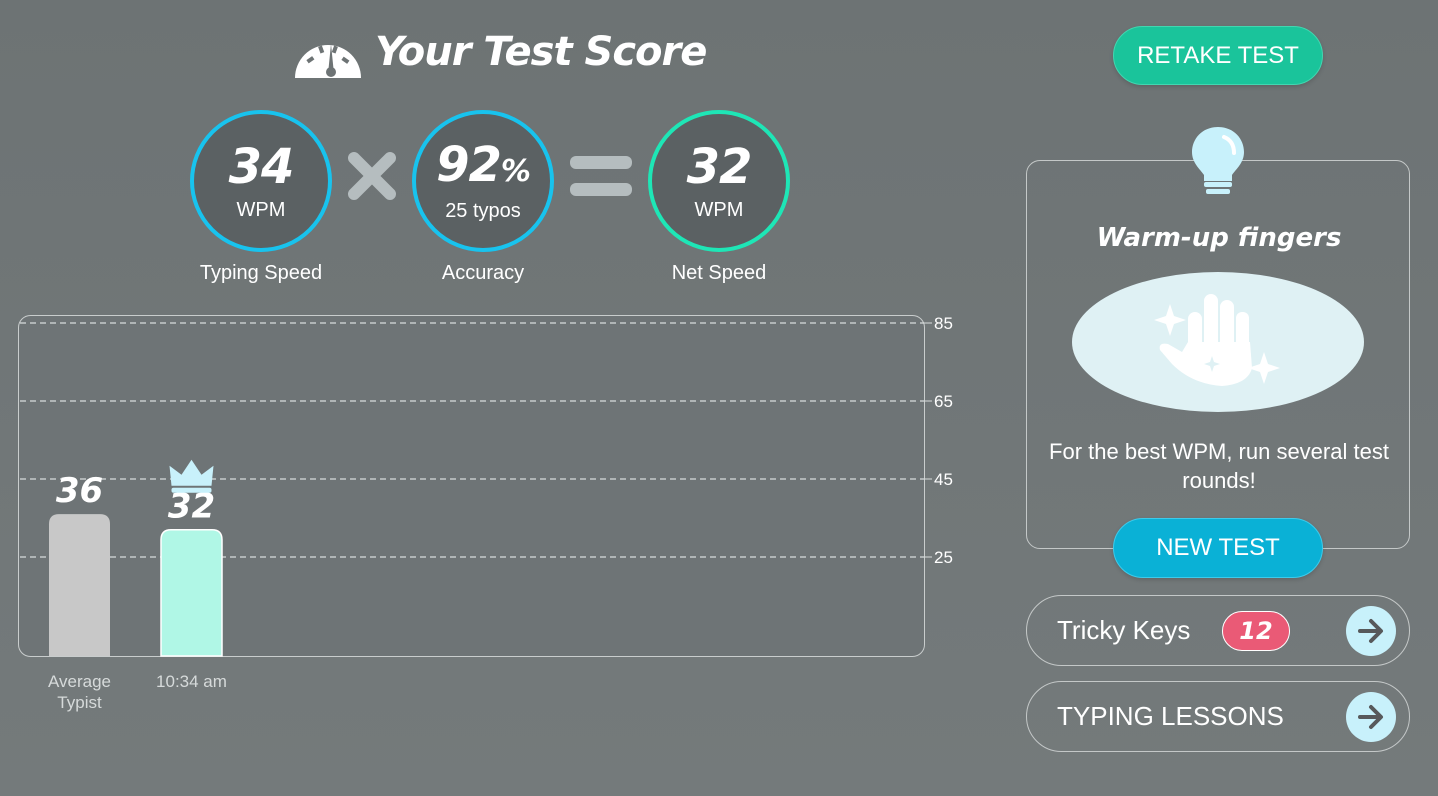 Image resolution: width=1438 pixels, height=796 pixels. Describe the element at coordinates (483, 273) in the screenshot. I see `accuracy-label: Accuracy` at that location.